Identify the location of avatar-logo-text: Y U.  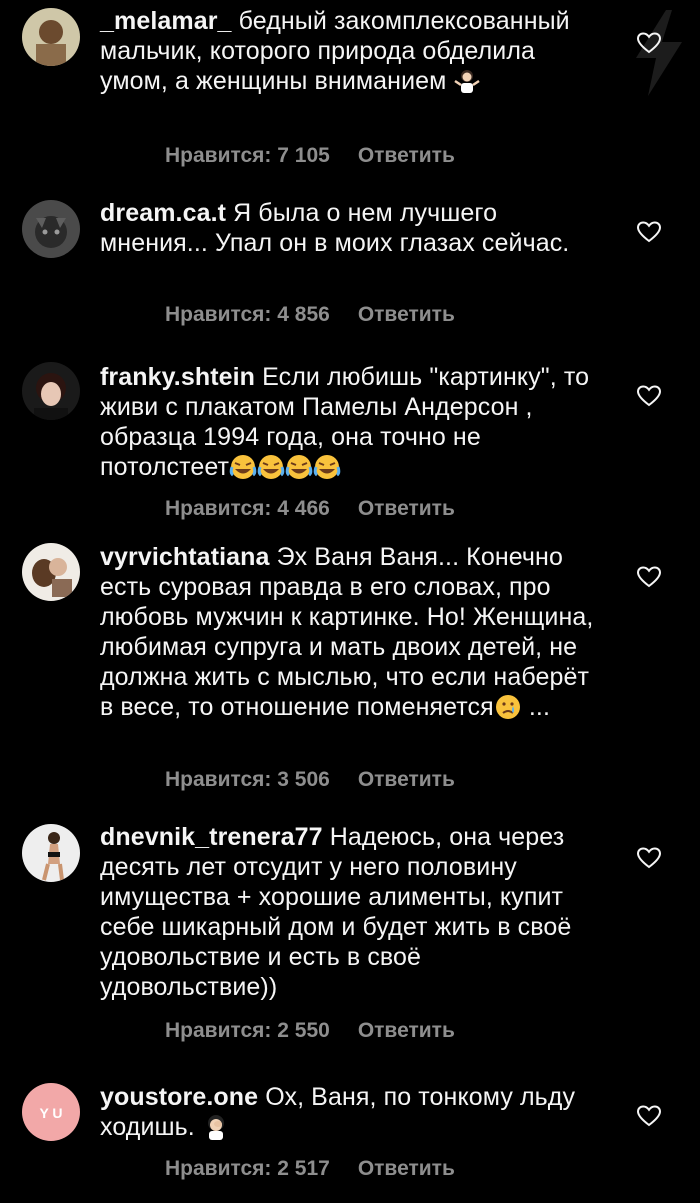
(50, 1113).